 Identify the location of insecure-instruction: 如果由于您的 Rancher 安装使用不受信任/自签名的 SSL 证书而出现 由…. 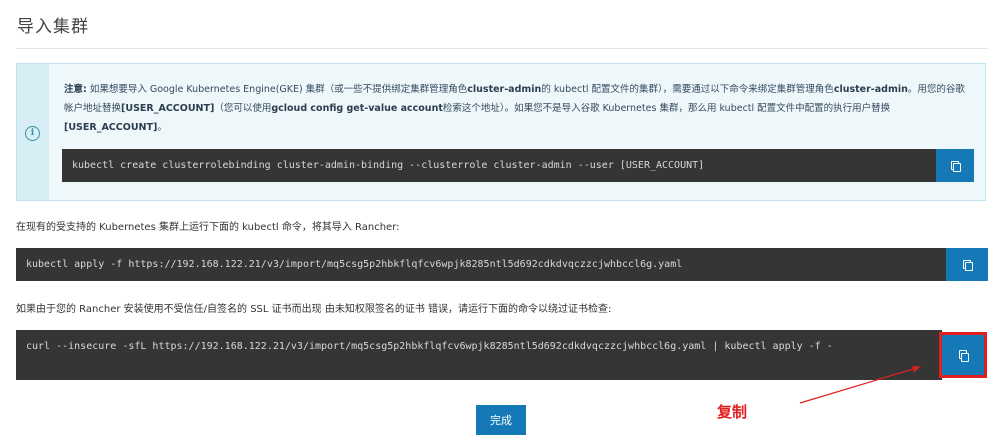
(314, 309).